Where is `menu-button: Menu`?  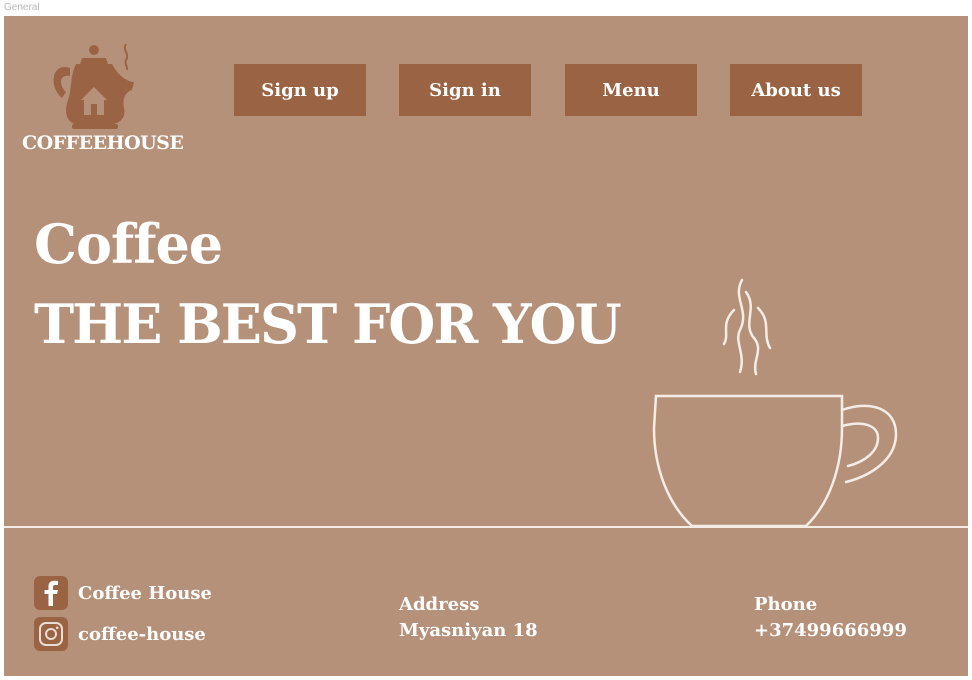 menu-button: Menu is located at coordinates (631, 90).